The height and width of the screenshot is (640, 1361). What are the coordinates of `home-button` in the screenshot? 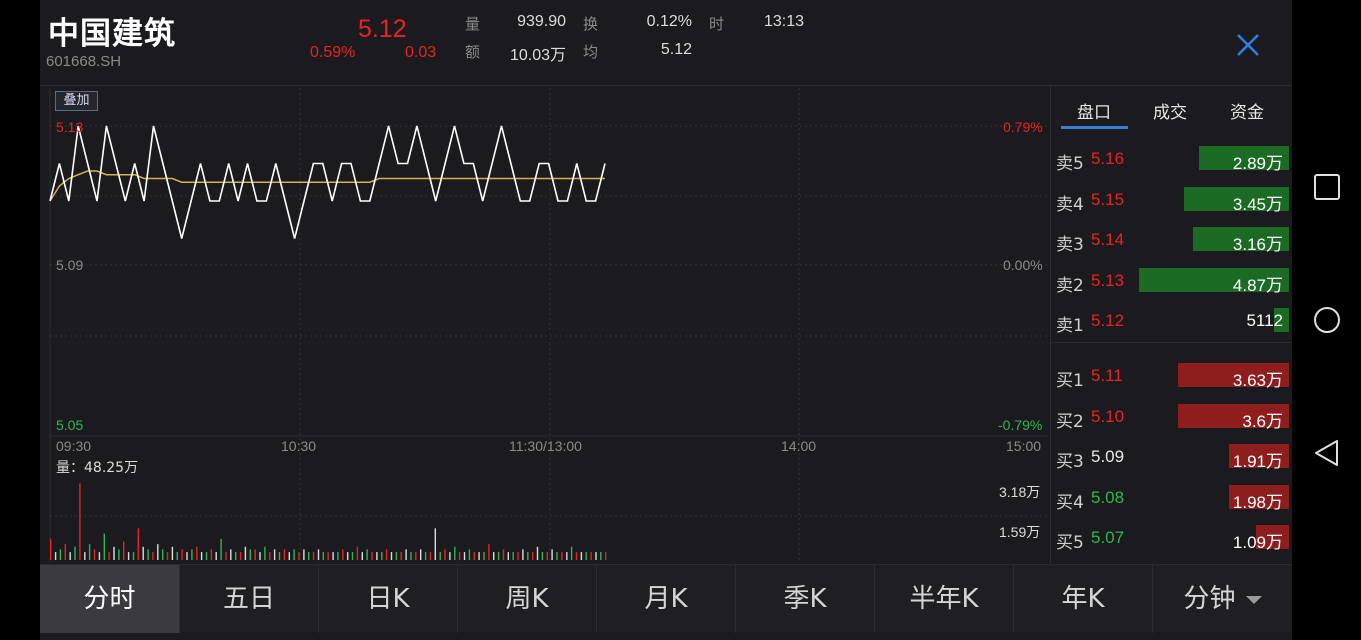 It's located at (1327, 320).